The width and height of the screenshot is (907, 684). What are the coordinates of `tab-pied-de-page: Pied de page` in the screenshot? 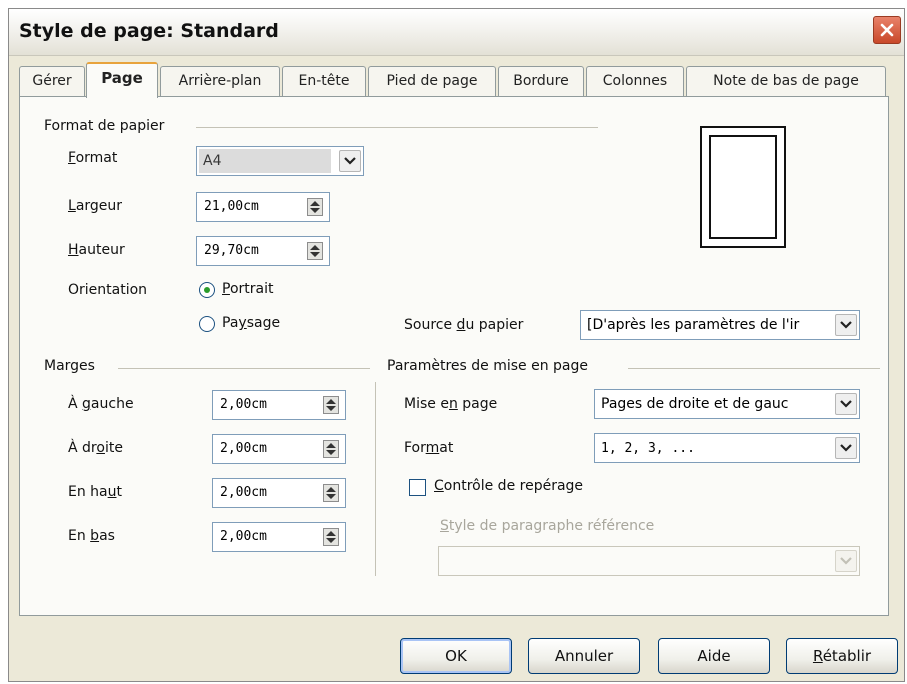 It's located at (432, 81).